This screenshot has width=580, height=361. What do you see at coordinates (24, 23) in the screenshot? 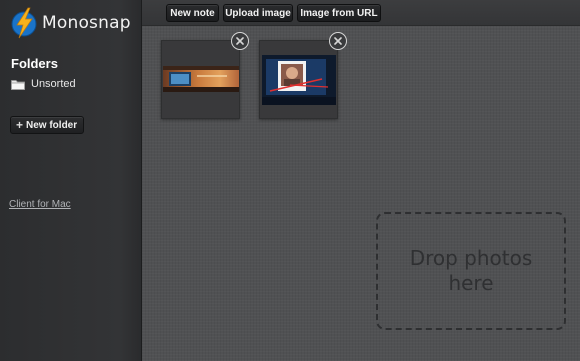
I see `monosnap-logo-icon` at bounding box center [24, 23].